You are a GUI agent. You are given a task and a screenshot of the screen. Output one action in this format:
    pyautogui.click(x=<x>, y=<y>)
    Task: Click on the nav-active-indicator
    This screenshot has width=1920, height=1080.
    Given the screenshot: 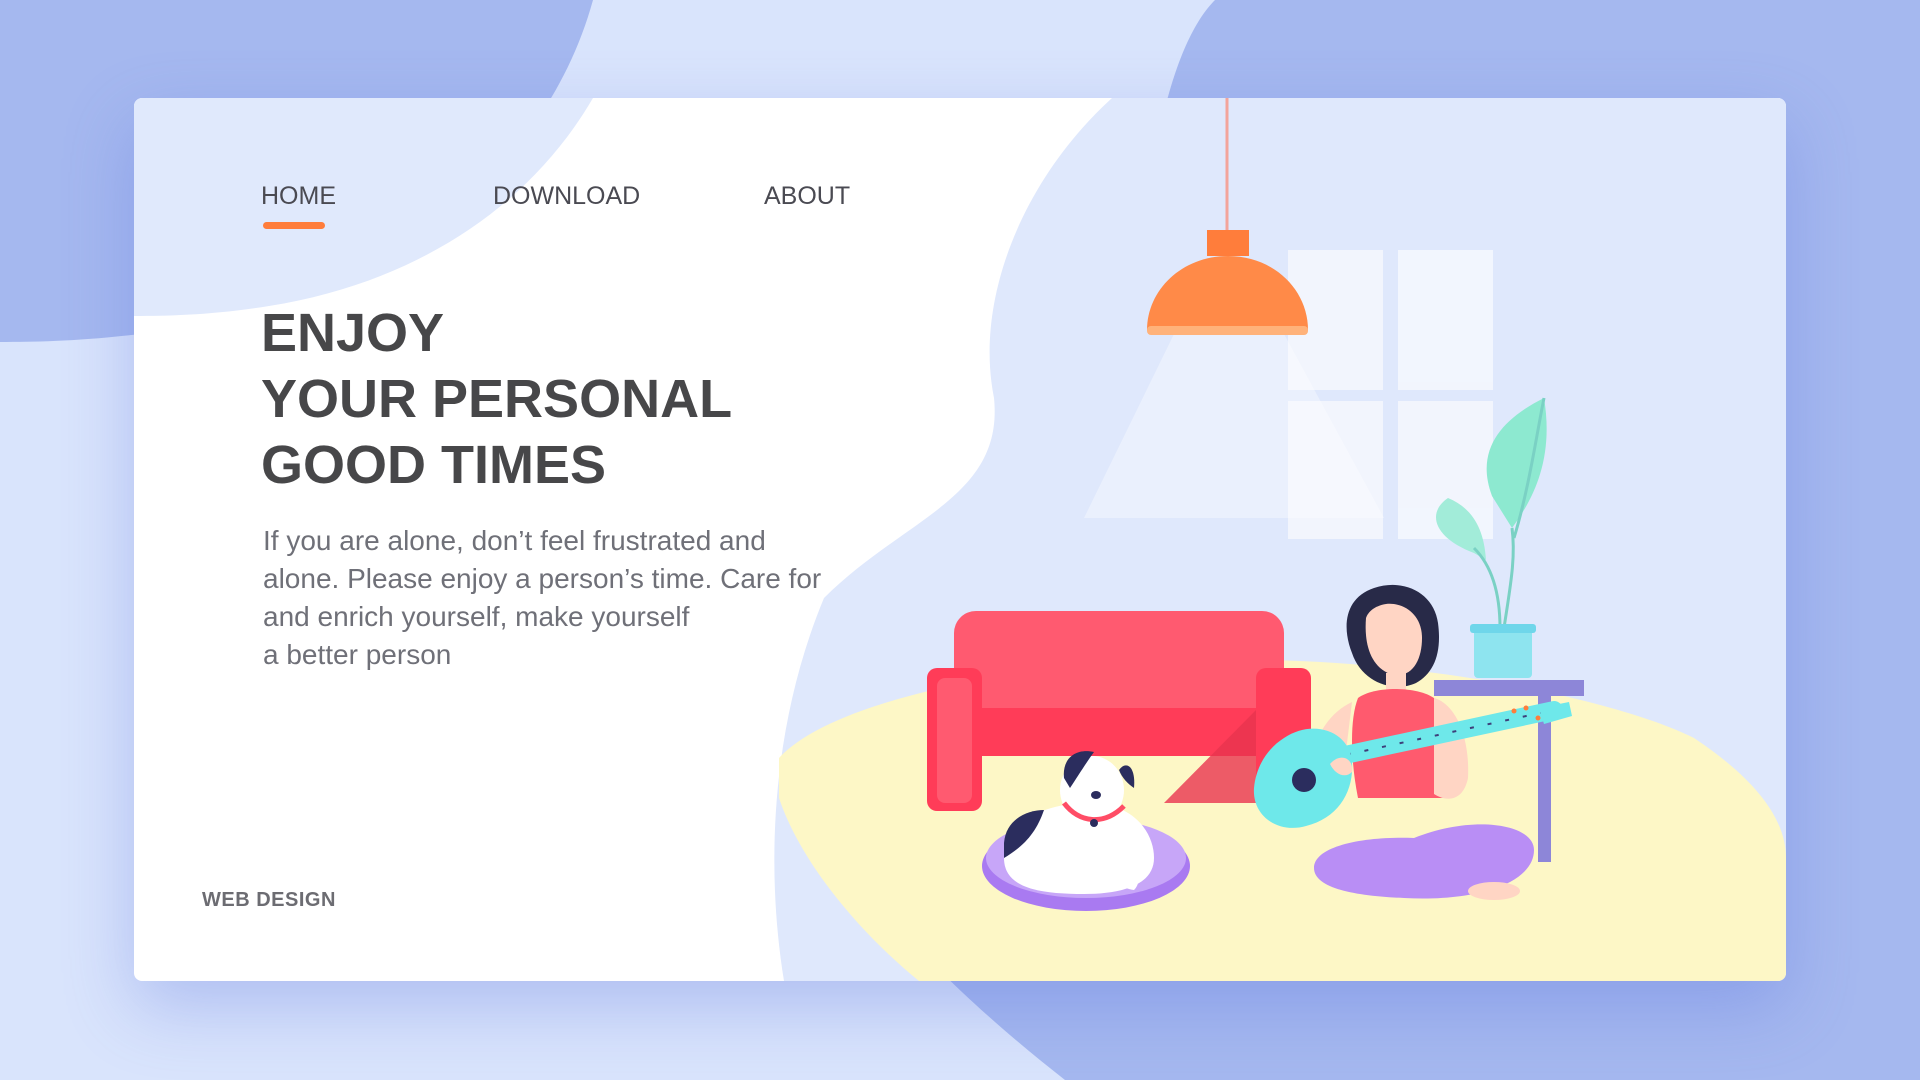 What is the action you would take?
    pyautogui.click(x=294, y=225)
    